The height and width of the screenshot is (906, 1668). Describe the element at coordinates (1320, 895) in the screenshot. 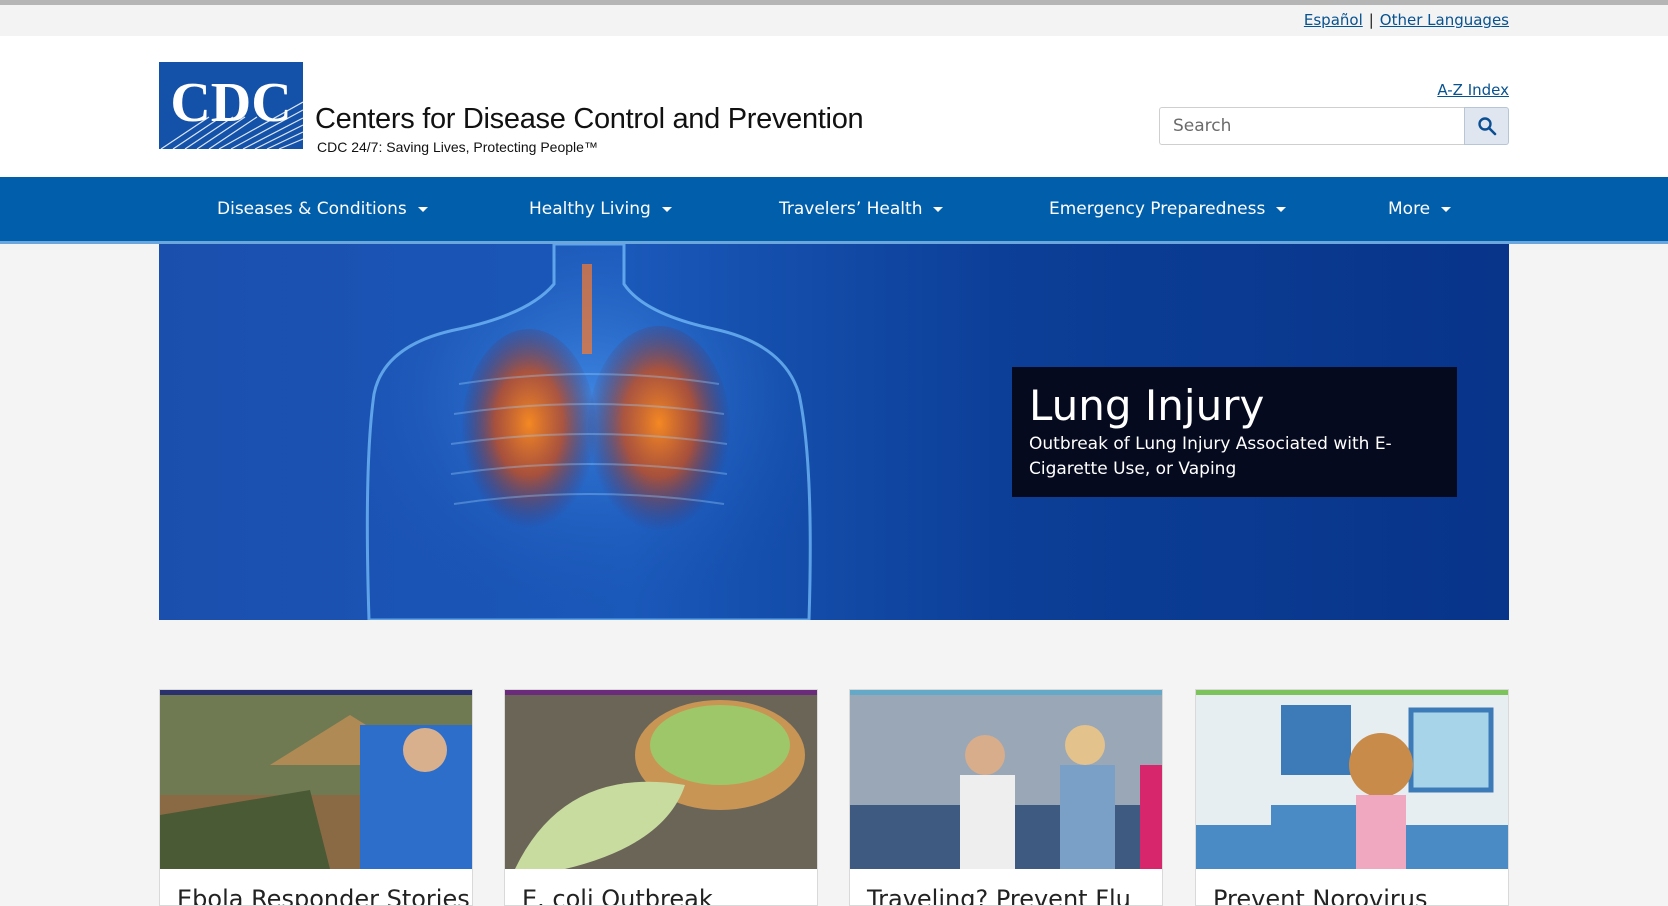

I see `card-title: Prevent Norovirus` at that location.